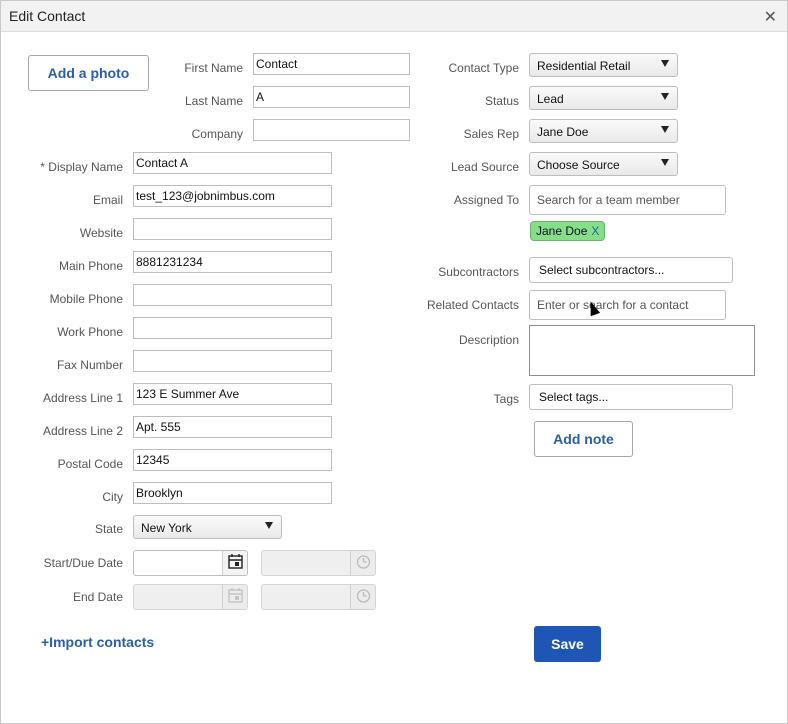 This screenshot has height=724, width=788. Describe the element at coordinates (331, 97) in the screenshot. I see `last-name-field: A` at that location.